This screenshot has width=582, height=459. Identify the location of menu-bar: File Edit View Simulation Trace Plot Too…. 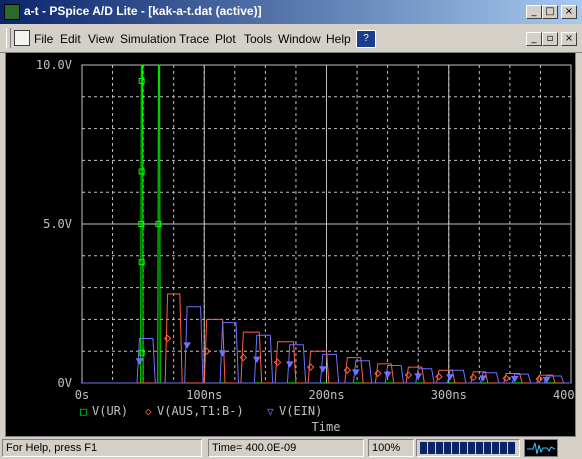
(291, 38).